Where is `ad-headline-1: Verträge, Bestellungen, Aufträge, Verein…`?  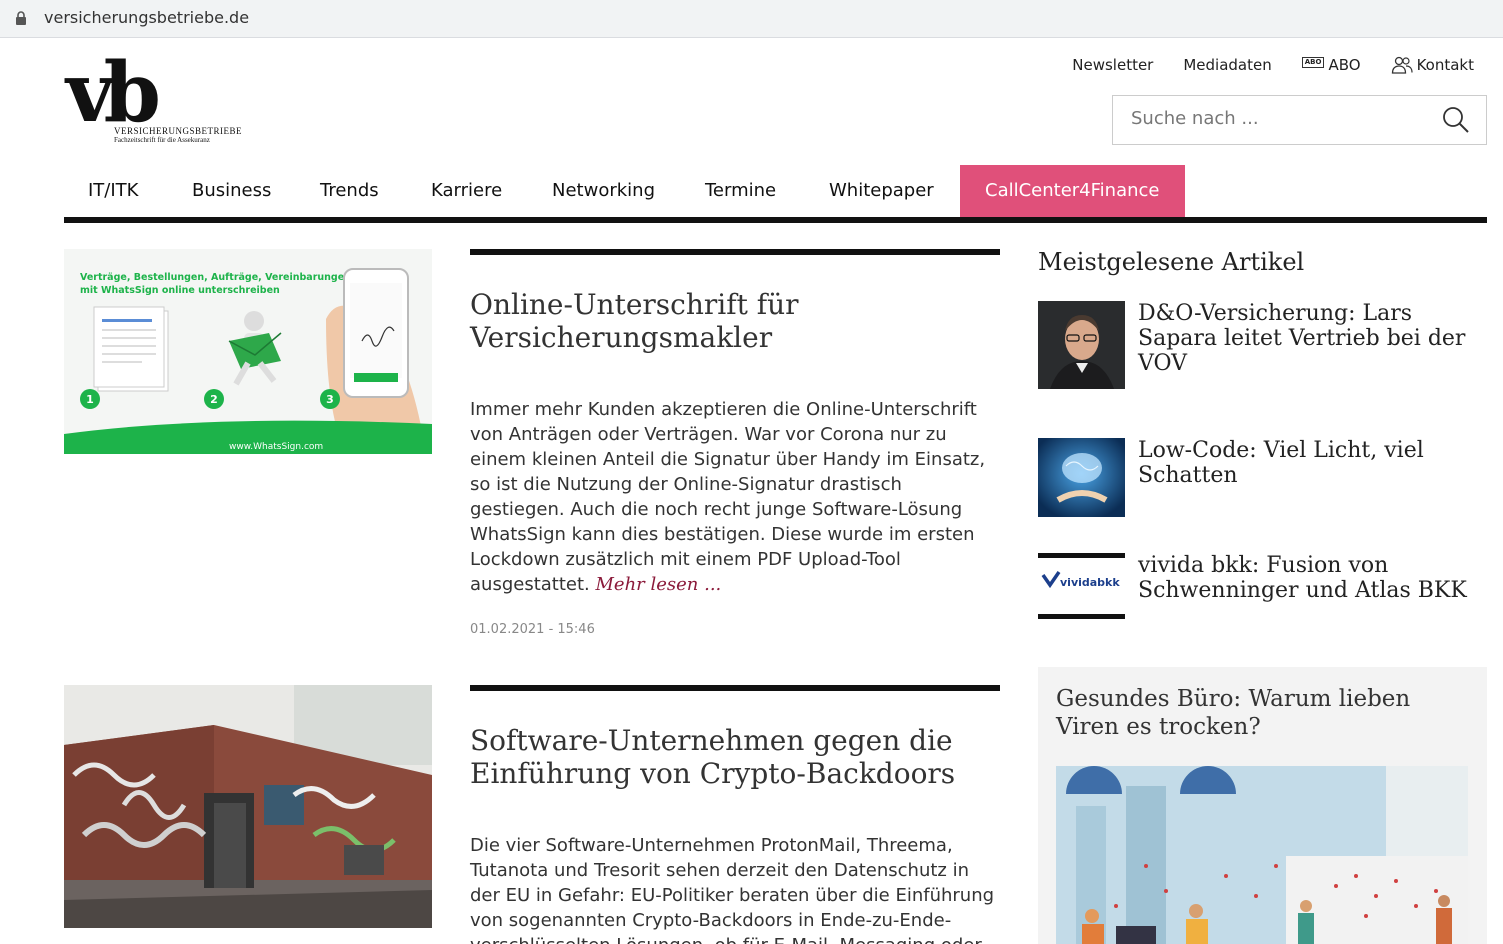
ad-headline-1: Verträge, Bestellungen, Aufträge, Verein… is located at coordinates (215, 277).